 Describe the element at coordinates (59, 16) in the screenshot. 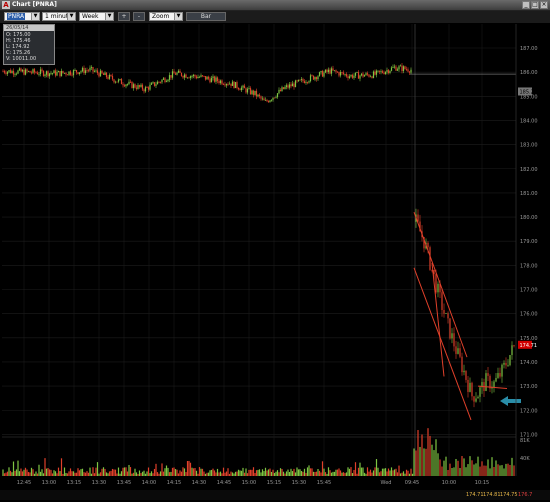

I see `interval-select: 1 minute ▼` at that location.